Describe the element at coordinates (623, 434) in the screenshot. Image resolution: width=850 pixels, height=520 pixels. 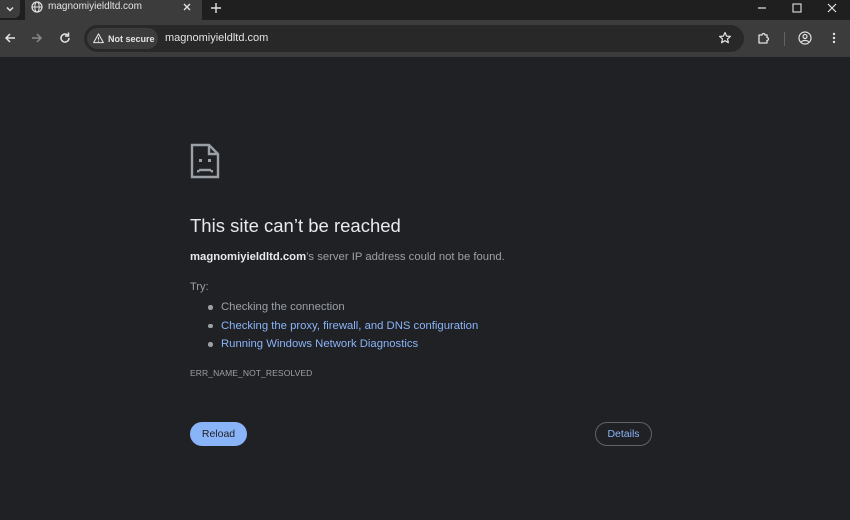
I see `details-button: Details` at that location.